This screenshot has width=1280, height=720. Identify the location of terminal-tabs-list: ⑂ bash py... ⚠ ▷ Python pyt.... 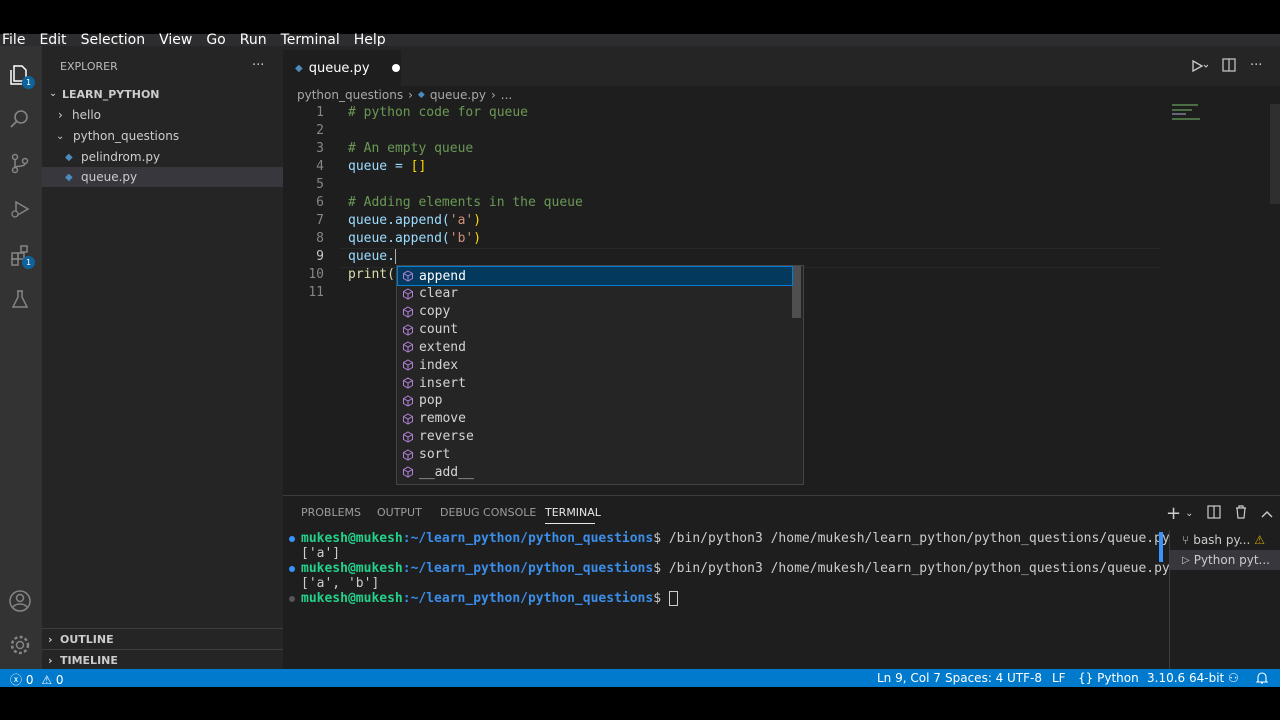
(1224, 599).